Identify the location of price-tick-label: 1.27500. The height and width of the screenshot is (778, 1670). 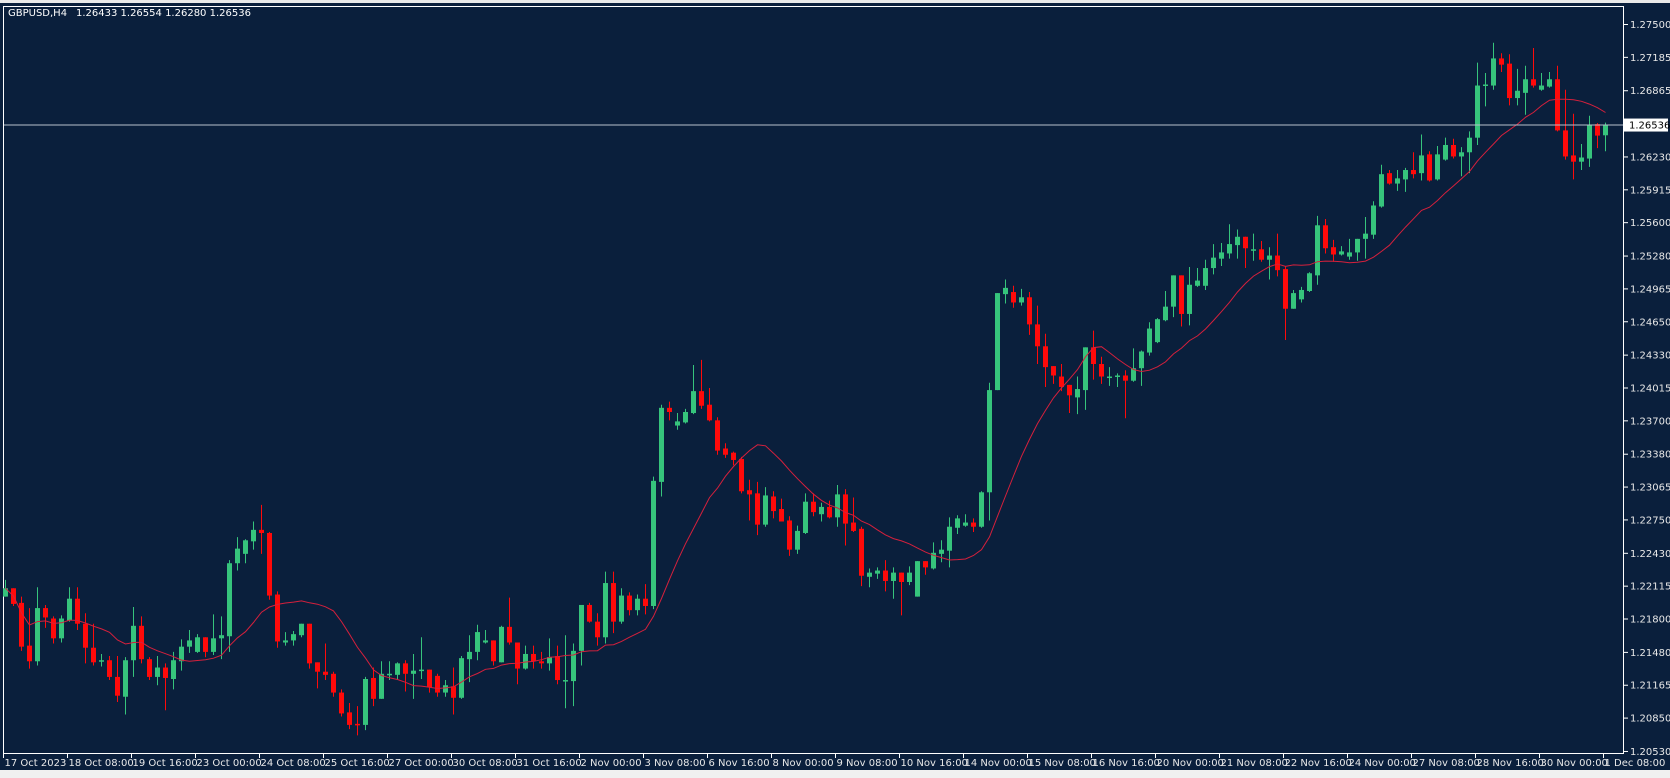
(1650, 25).